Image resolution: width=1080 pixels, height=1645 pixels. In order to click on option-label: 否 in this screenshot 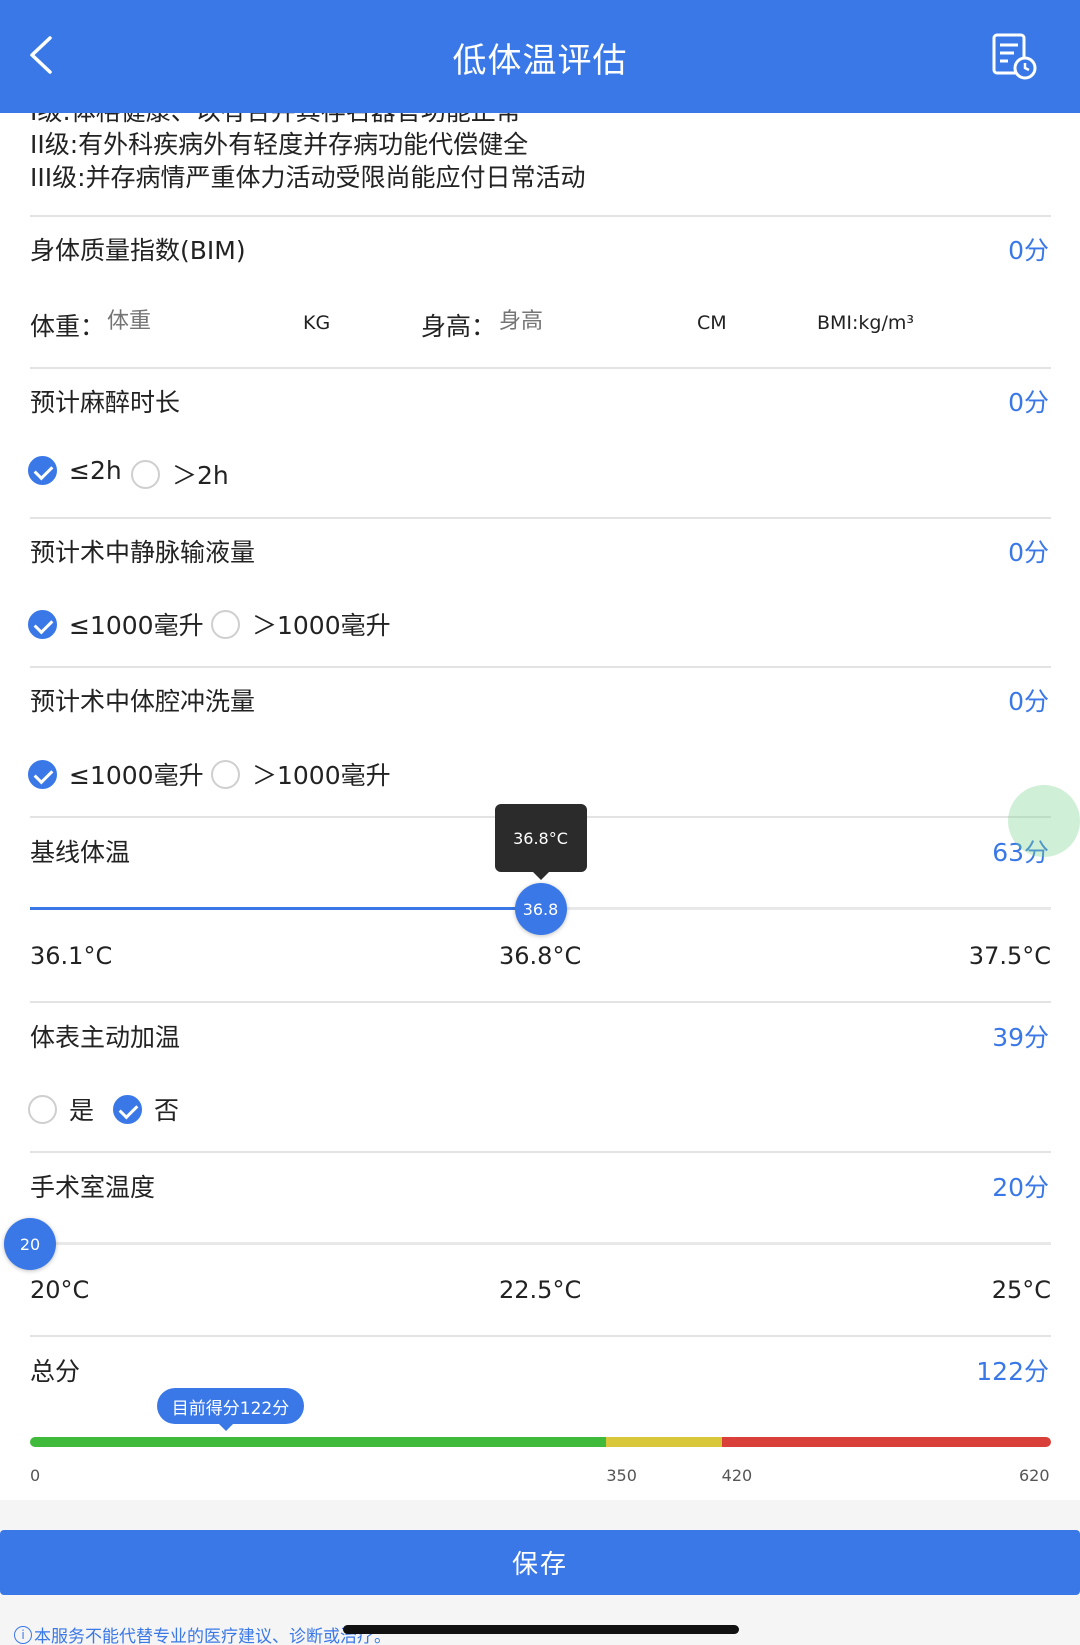, I will do `click(167, 1110)`.